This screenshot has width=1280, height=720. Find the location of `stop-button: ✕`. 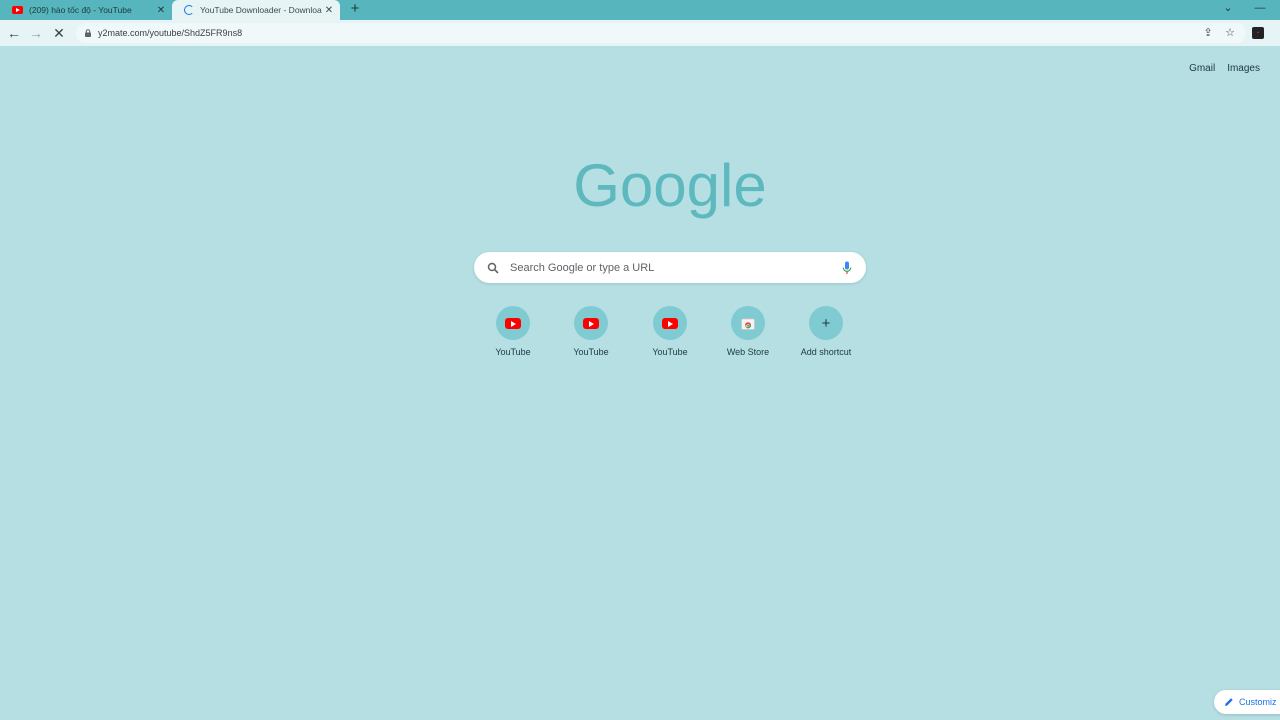

stop-button: ✕ is located at coordinates (59, 33).